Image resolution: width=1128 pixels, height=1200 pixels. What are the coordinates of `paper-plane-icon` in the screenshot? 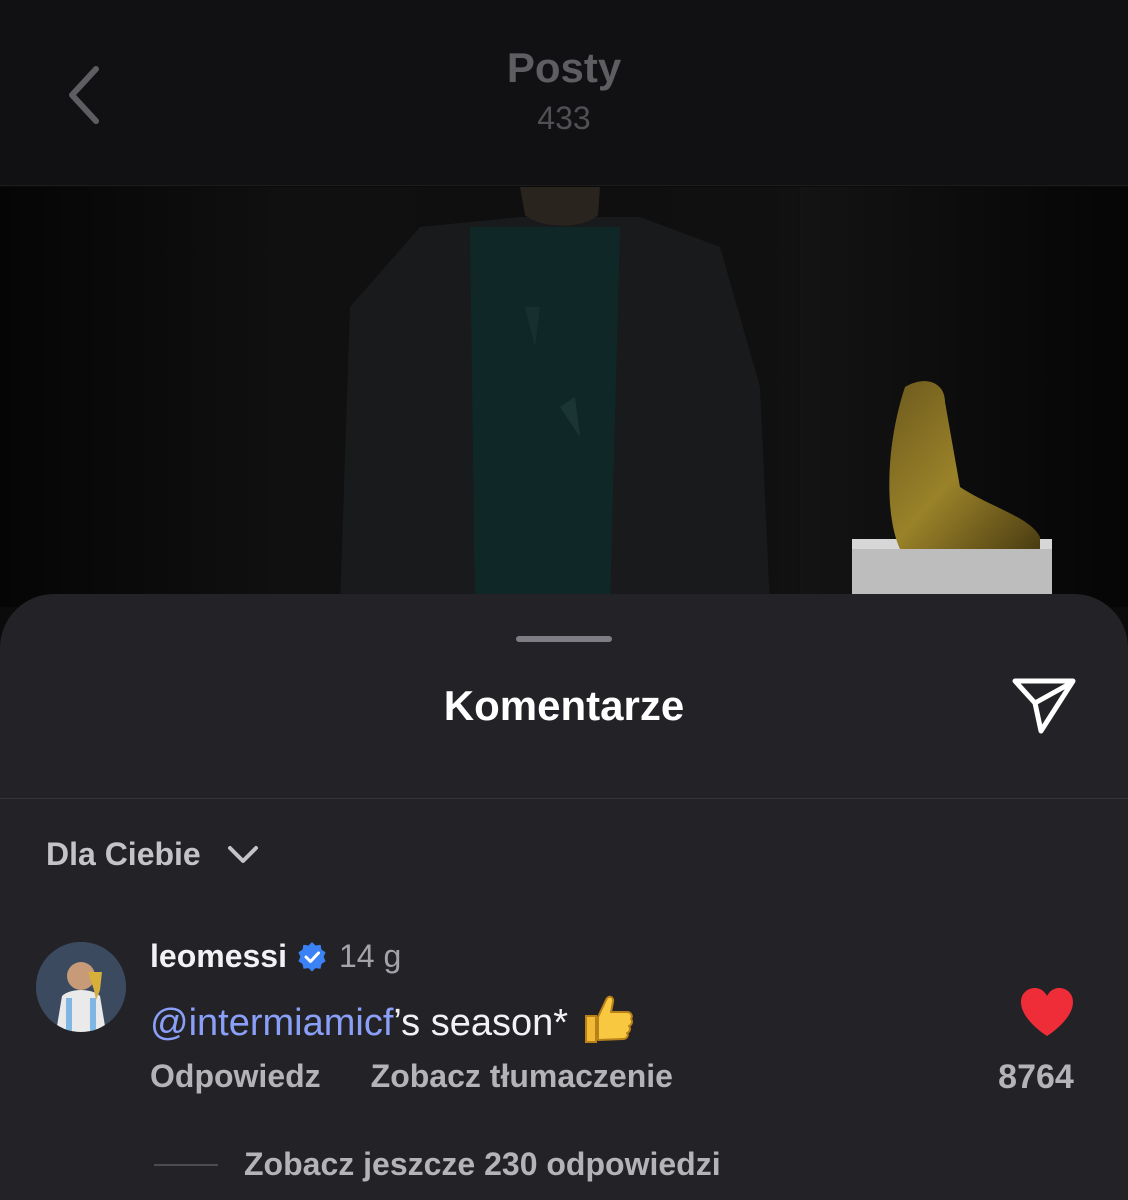 It's located at (1044, 706).